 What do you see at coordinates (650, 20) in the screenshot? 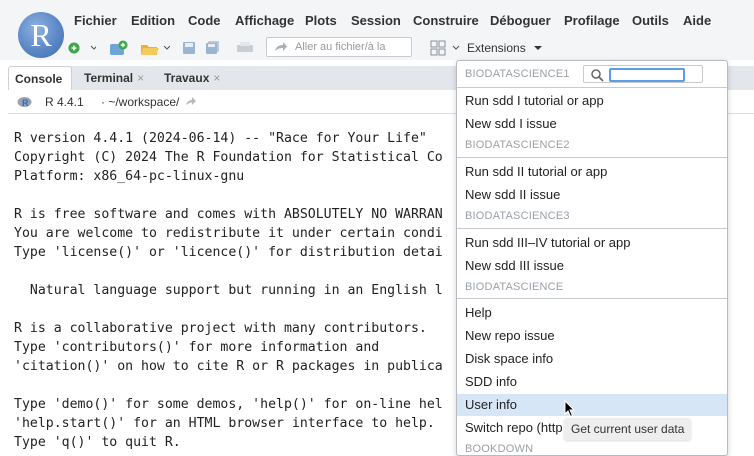
I see `menu-outils: Outils` at bounding box center [650, 20].